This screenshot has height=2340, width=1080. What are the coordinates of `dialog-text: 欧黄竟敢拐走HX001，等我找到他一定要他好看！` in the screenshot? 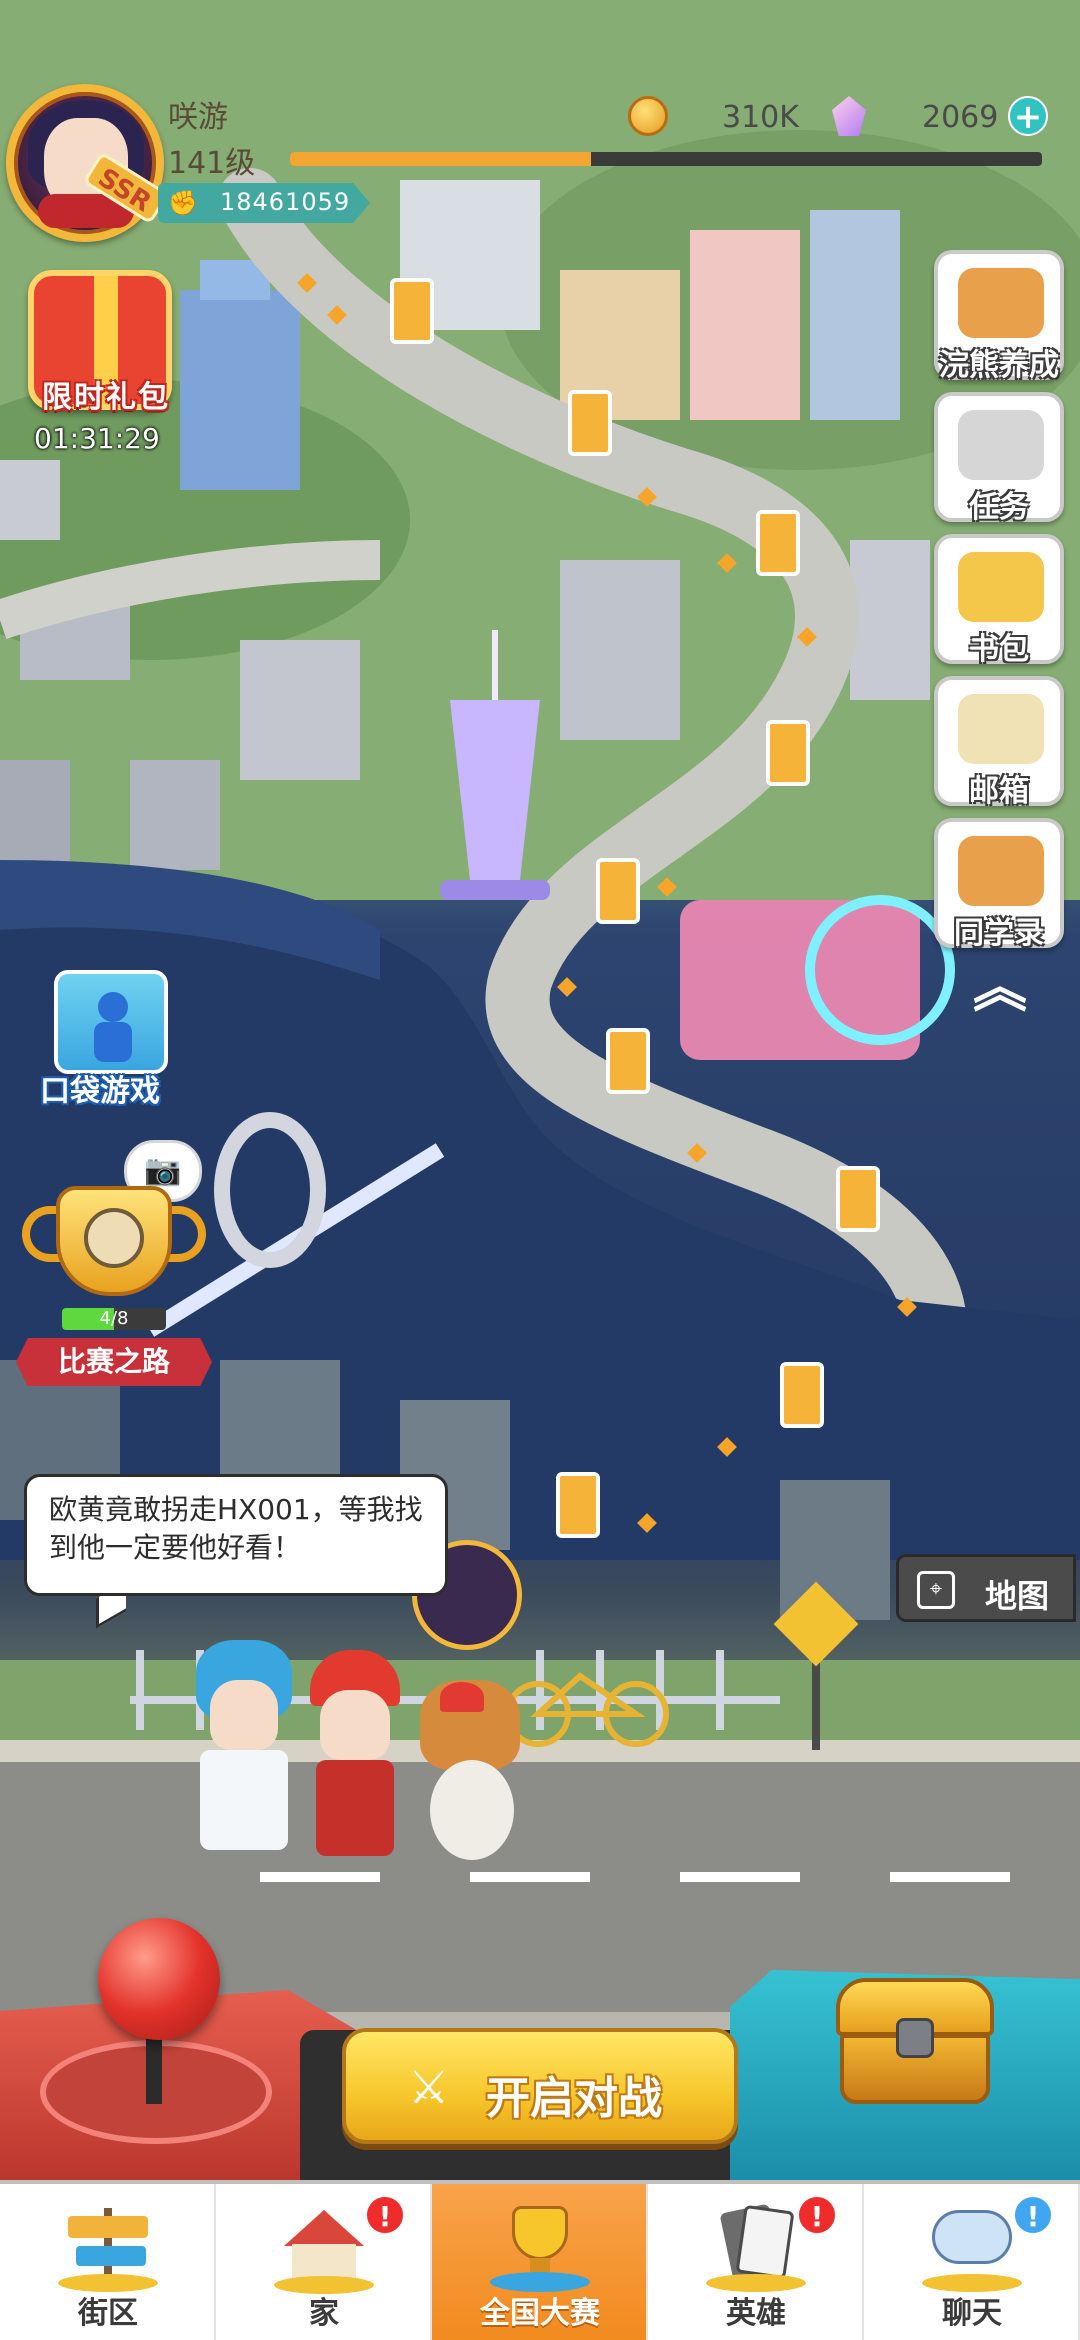 It's located at (236, 1528).